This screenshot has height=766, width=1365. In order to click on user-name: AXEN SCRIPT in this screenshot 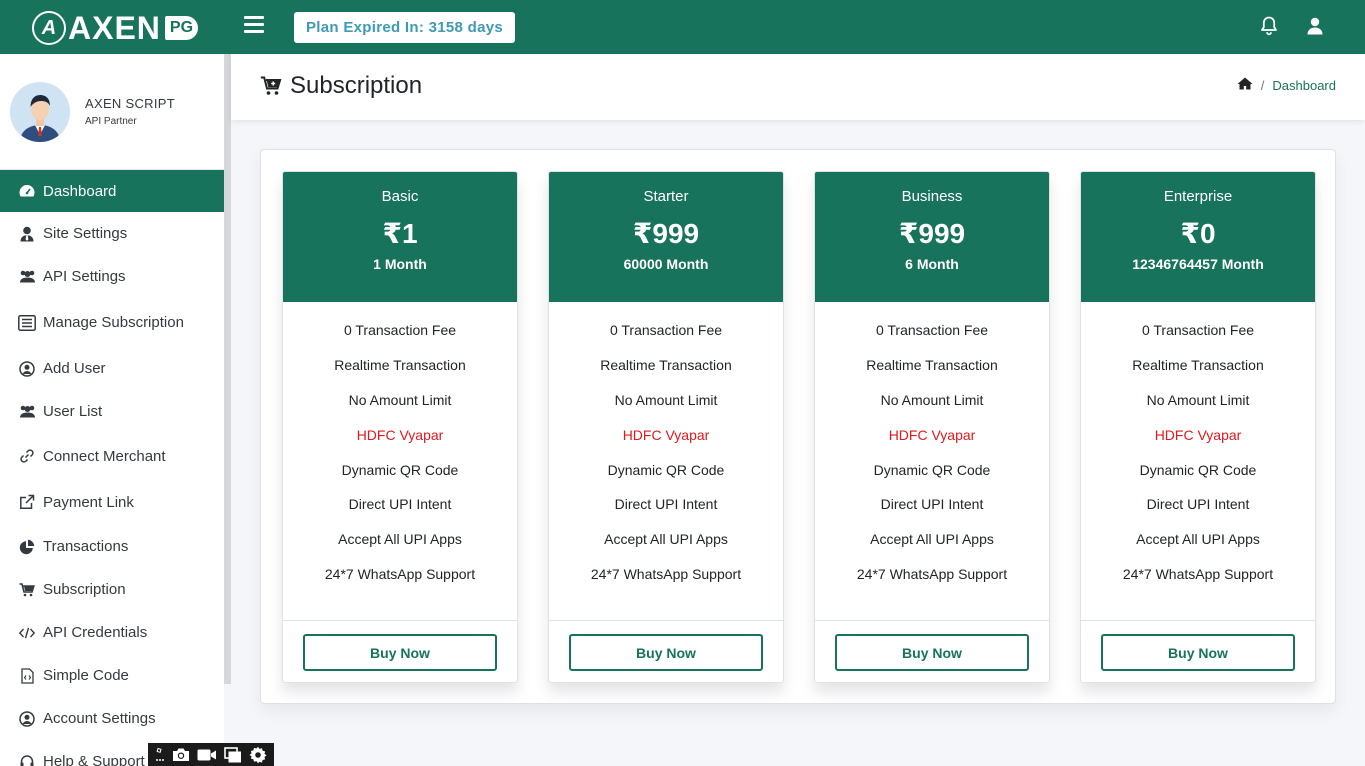, I will do `click(130, 103)`.